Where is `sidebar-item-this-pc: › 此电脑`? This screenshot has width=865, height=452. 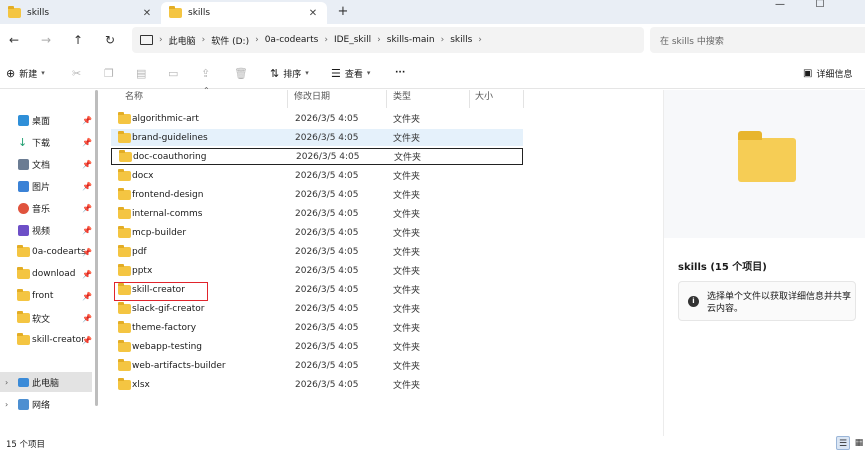
sidebar-item-this-pc: › 此电脑 is located at coordinates (46, 382).